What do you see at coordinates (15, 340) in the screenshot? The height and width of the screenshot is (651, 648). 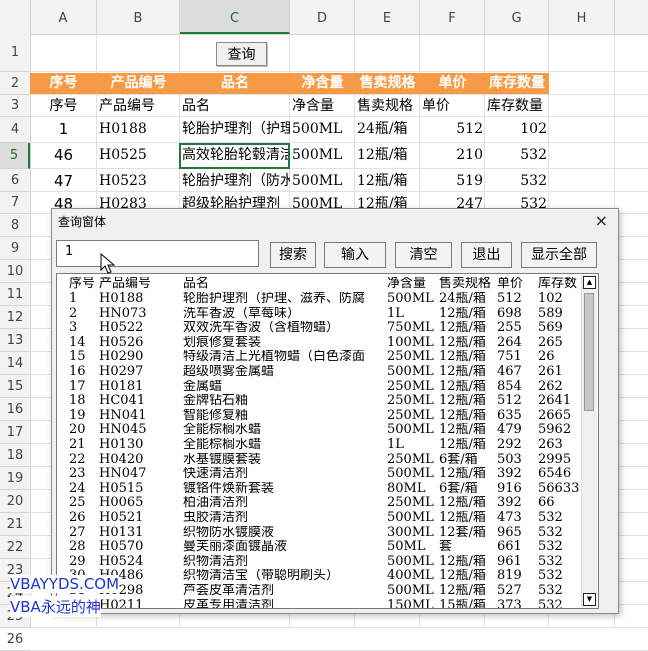 I see `row-header-13: 13` at bounding box center [15, 340].